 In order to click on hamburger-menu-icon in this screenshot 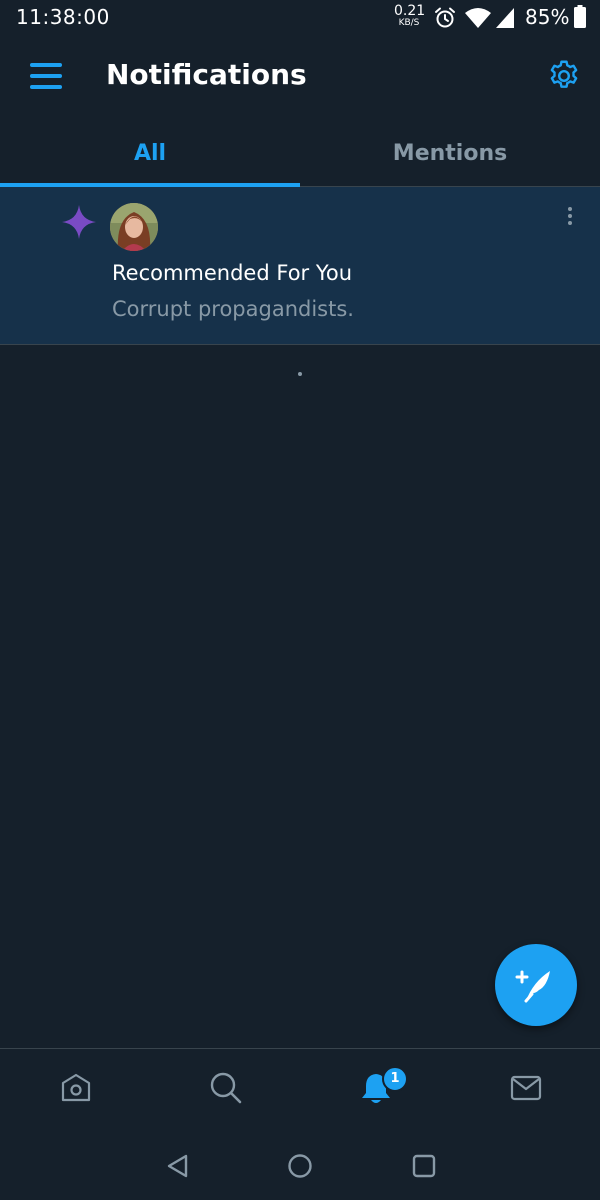, I will do `click(46, 80)`.